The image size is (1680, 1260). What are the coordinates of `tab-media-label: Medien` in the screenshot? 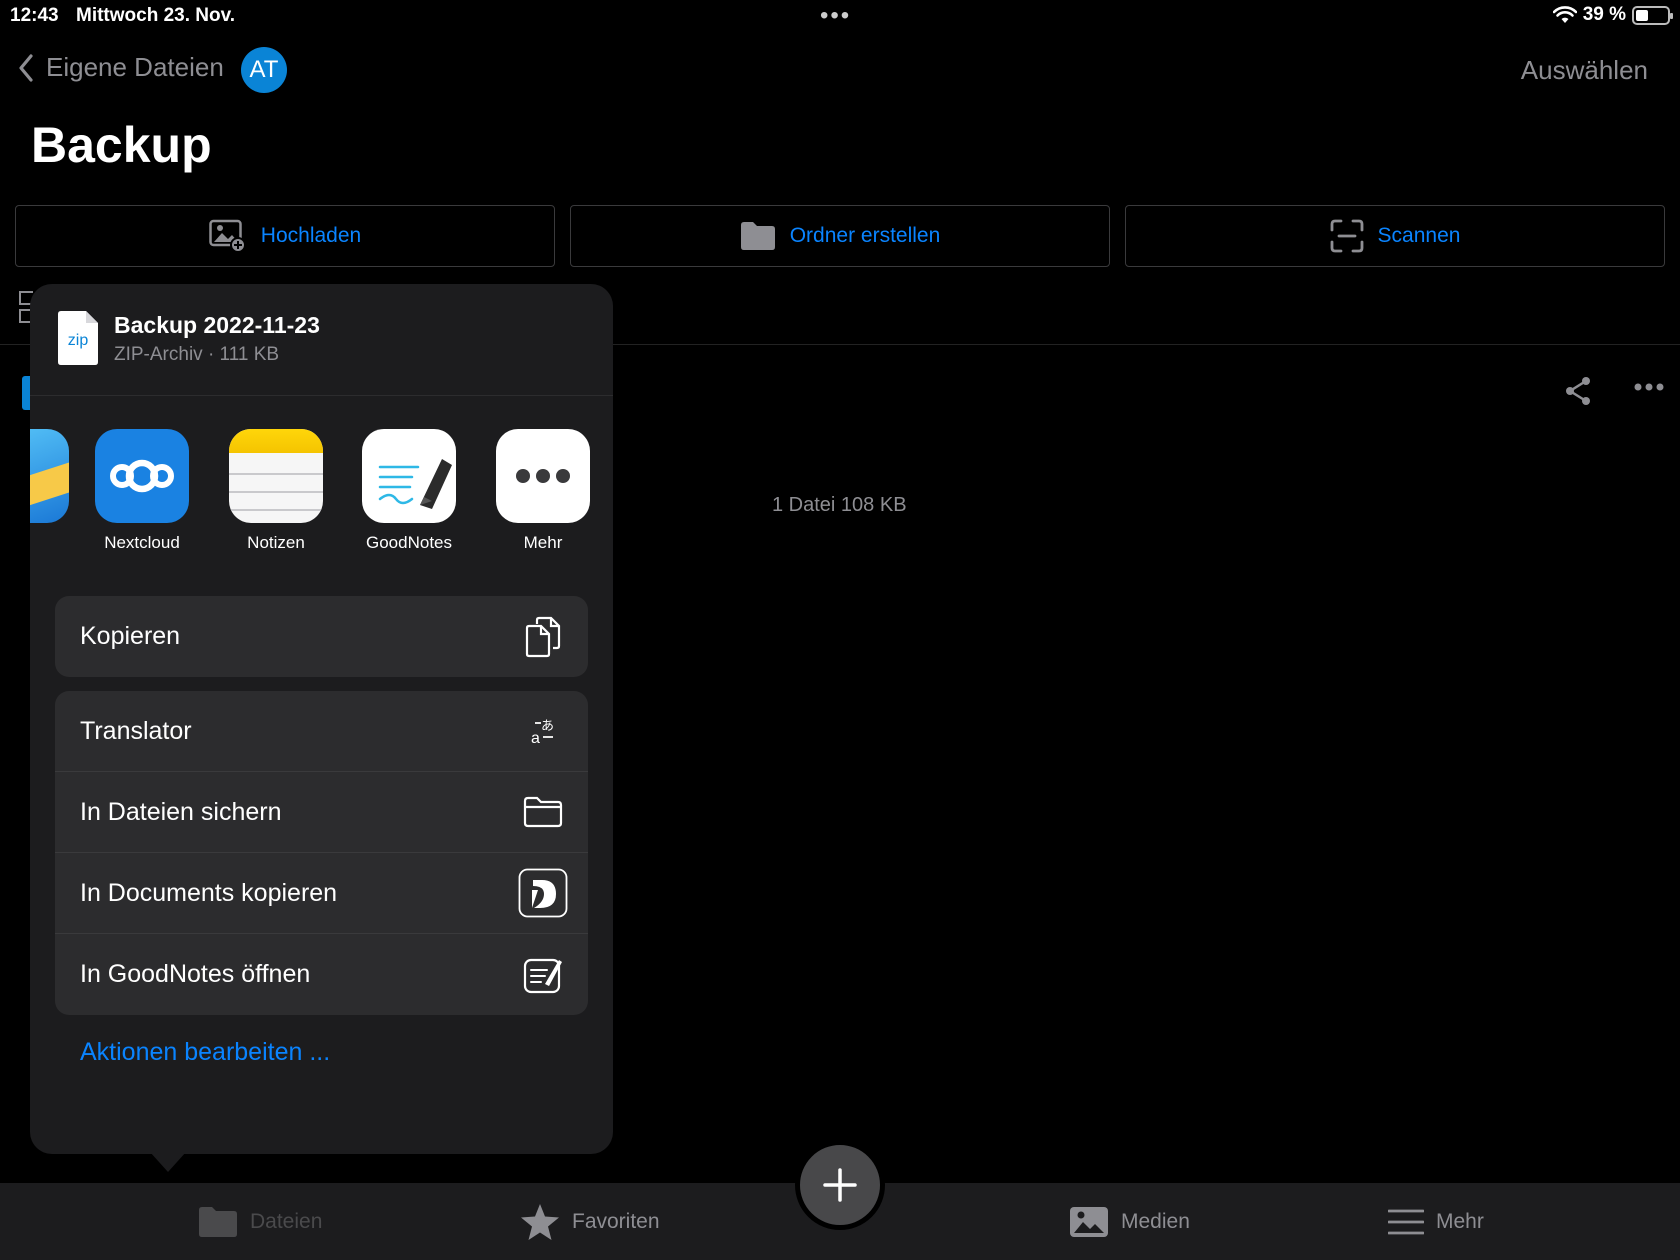 It's located at (1155, 1221).